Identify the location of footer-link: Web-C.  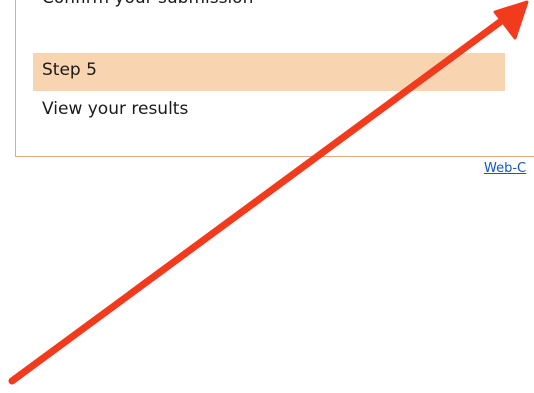
(505, 168).